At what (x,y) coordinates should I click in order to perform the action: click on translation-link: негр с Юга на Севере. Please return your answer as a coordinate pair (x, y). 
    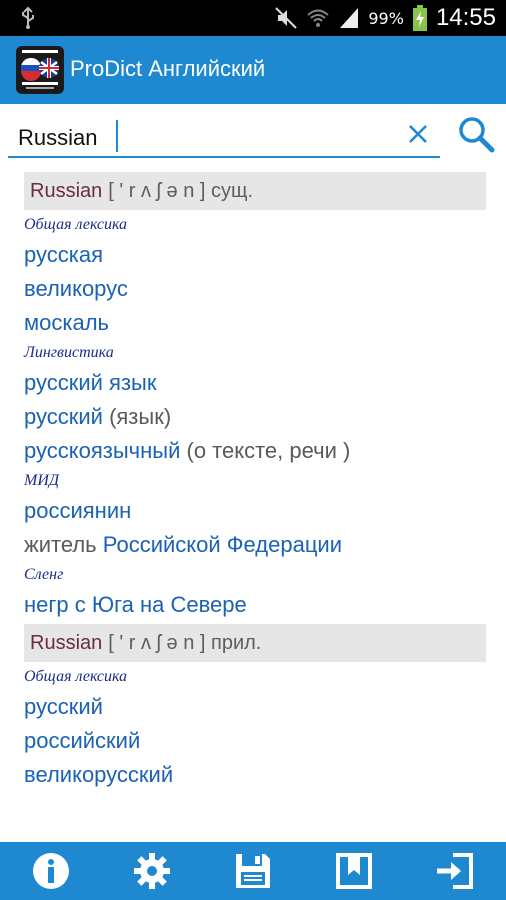
    Looking at the image, I should click on (135, 604).